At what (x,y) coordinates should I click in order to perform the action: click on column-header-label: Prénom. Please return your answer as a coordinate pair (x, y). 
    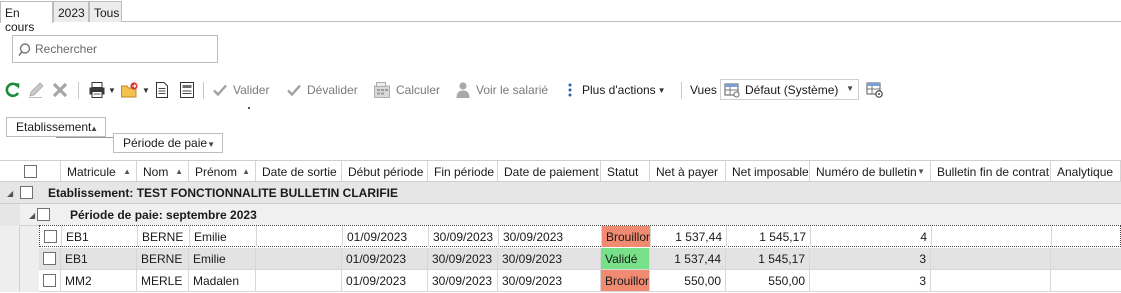
    Looking at the image, I should click on (216, 172).